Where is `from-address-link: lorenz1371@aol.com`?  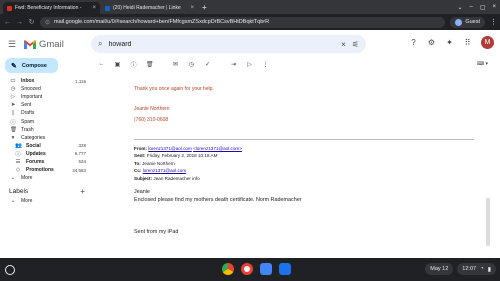
from-address-link: lorenz1371@aol.com is located at coordinates (169, 148).